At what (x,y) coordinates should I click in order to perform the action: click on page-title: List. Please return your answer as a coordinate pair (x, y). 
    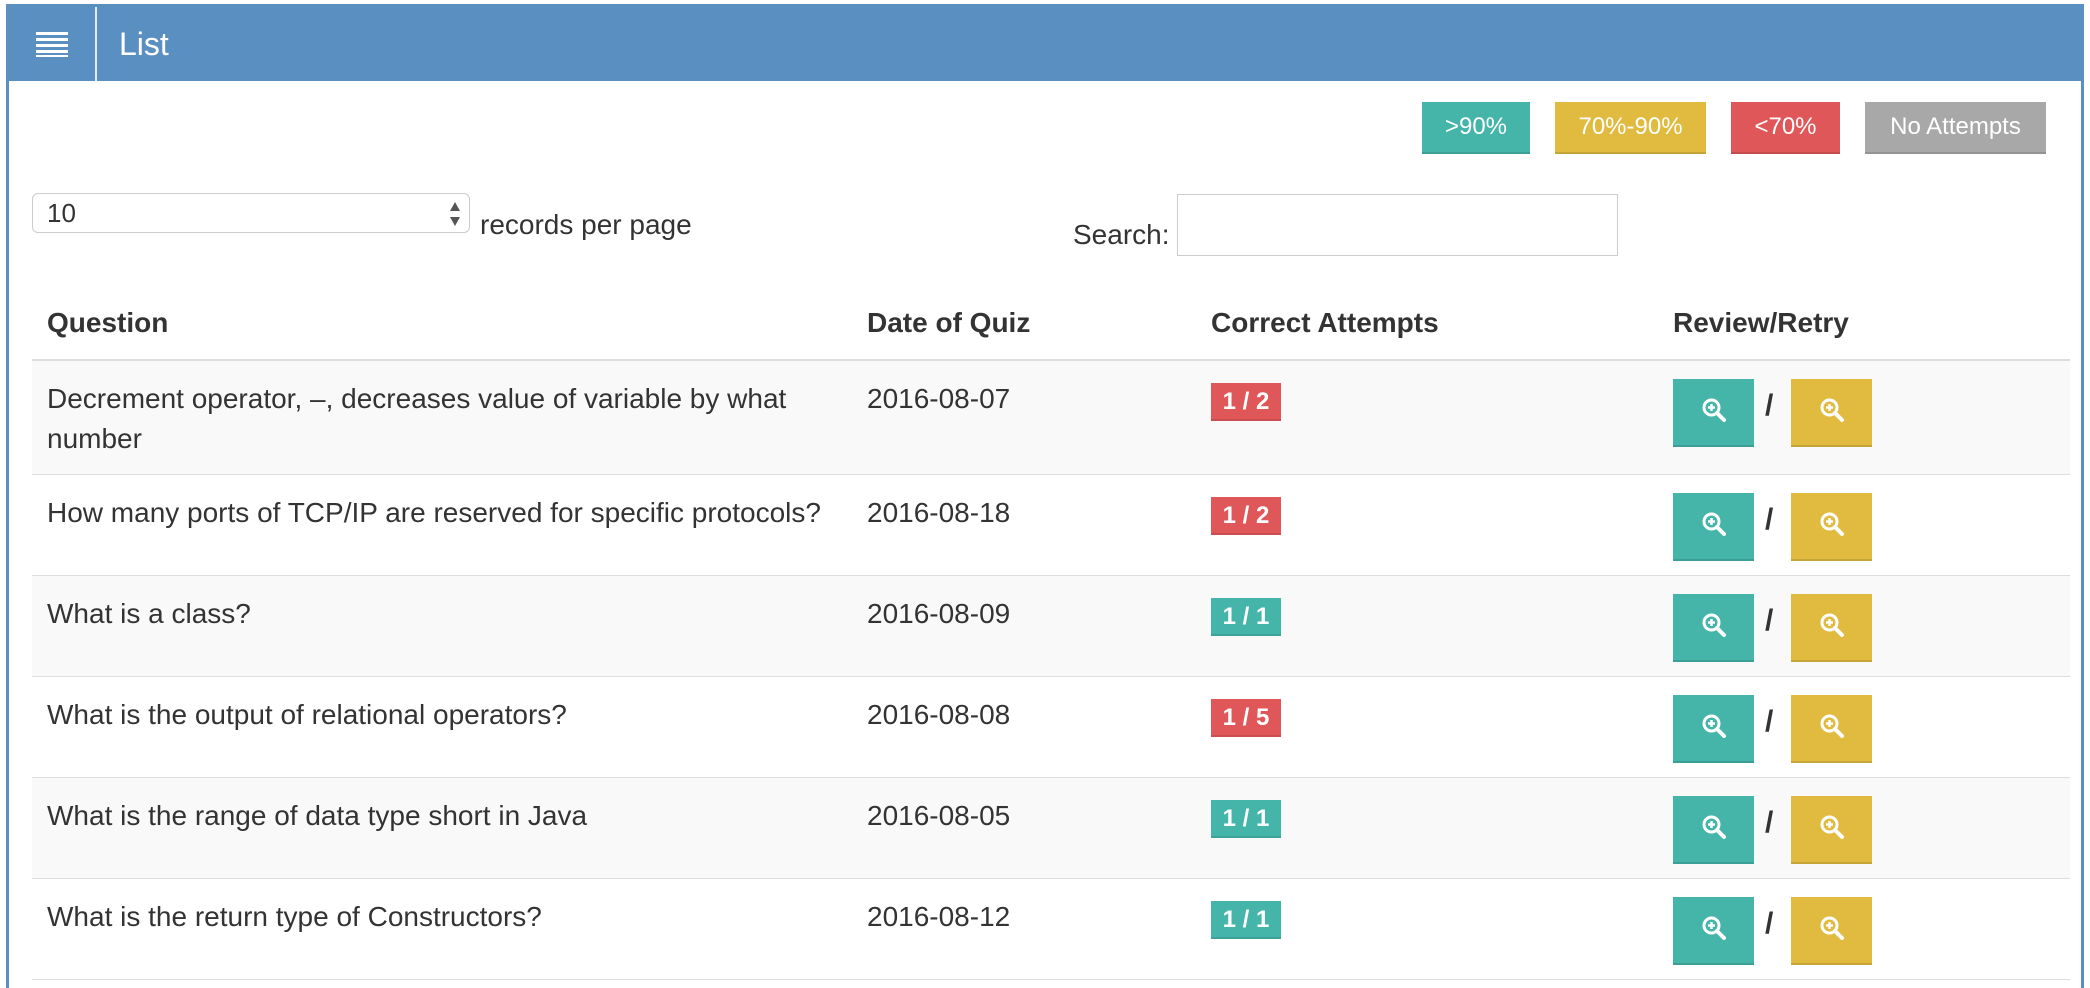
    Looking at the image, I should click on (144, 44).